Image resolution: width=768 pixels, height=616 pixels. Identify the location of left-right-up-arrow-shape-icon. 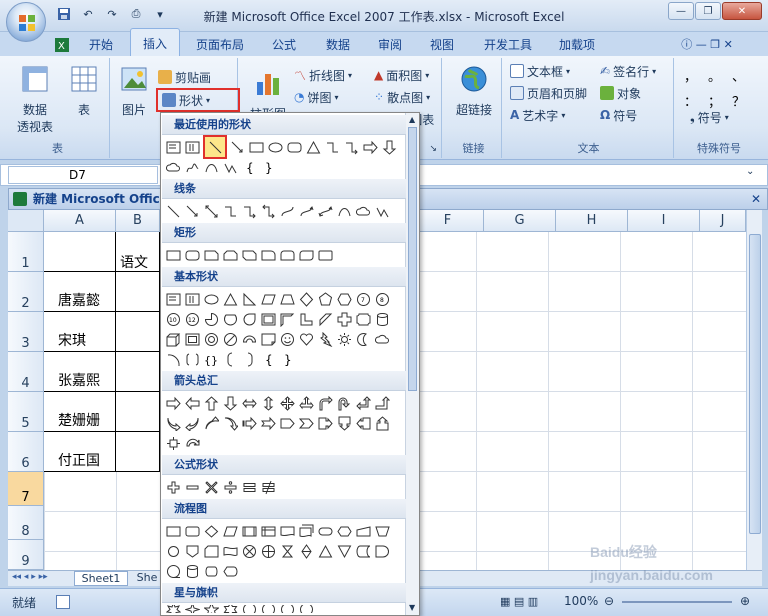
(306, 403).